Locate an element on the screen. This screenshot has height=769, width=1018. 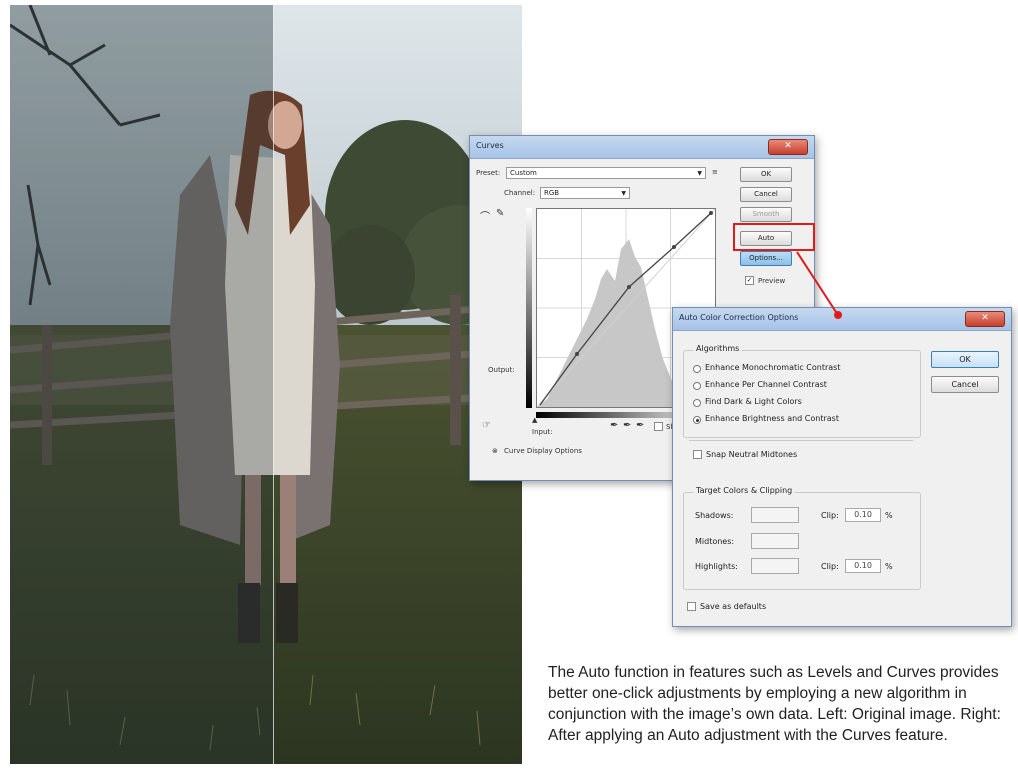
midtones-swatch is located at coordinates (775, 541).